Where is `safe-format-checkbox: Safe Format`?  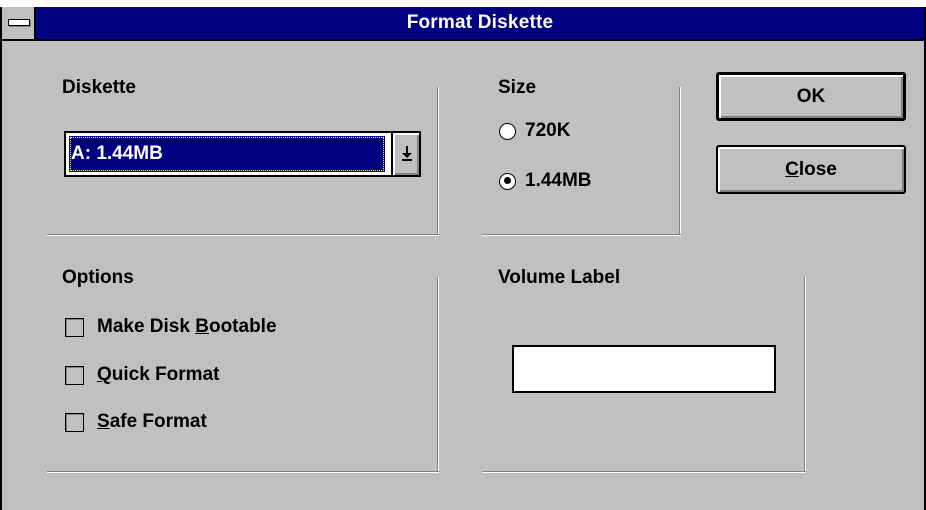
safe-format-checkbox: Safe Format is located at coordinates (136, 422).